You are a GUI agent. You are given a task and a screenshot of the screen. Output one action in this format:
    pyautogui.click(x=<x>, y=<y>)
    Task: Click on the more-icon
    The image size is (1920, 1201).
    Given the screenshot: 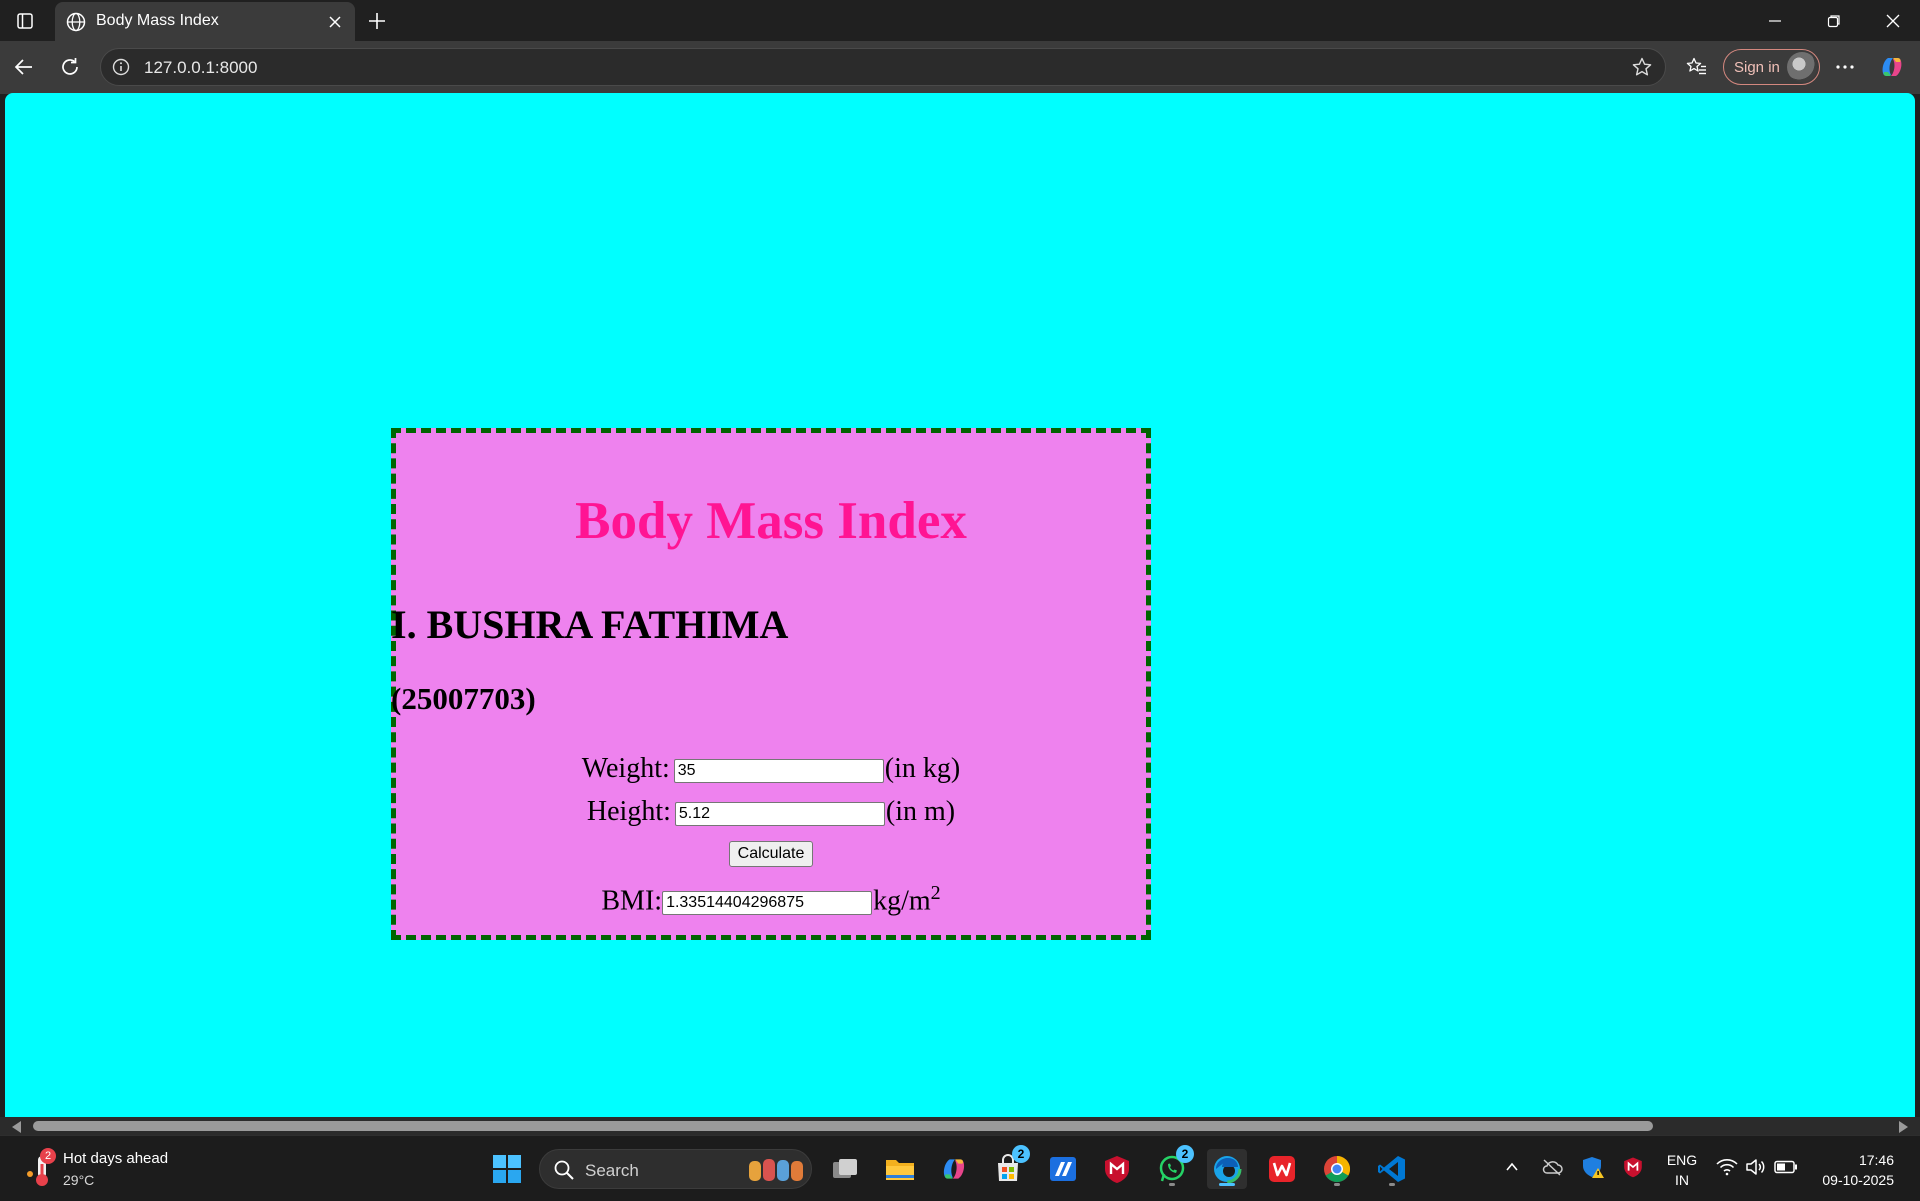 What is the action you would take?
    pyautogui.click(x=1845, y=67)
    